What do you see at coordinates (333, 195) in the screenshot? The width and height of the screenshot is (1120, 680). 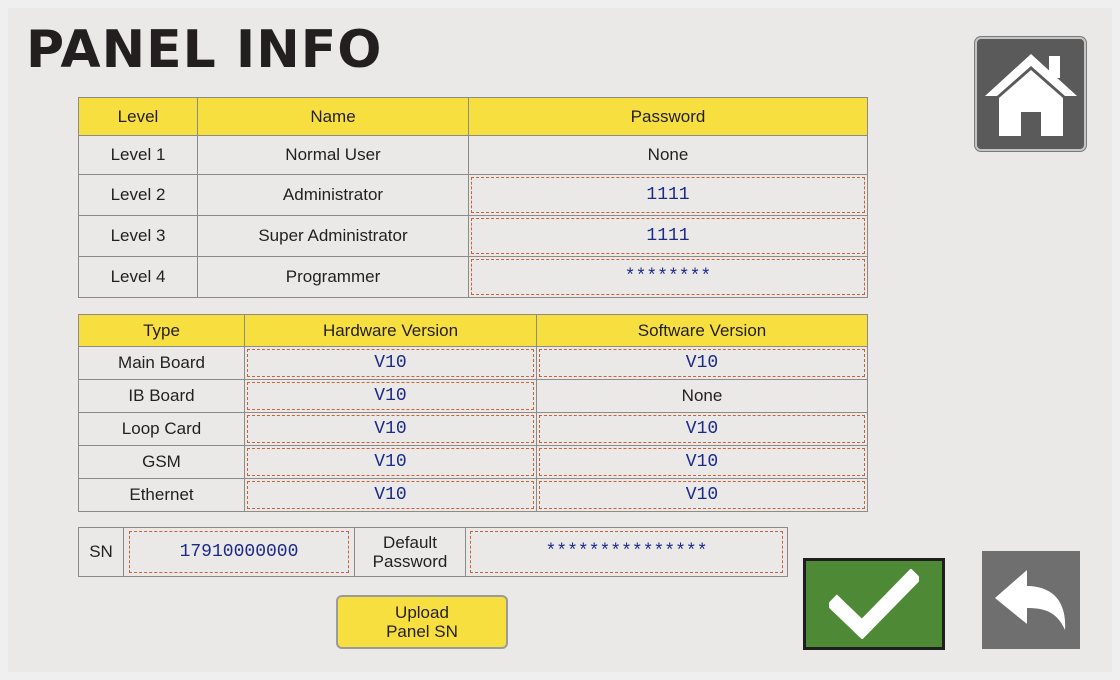 I see `name-cell: Administrator` at bounding box center [333, 195].